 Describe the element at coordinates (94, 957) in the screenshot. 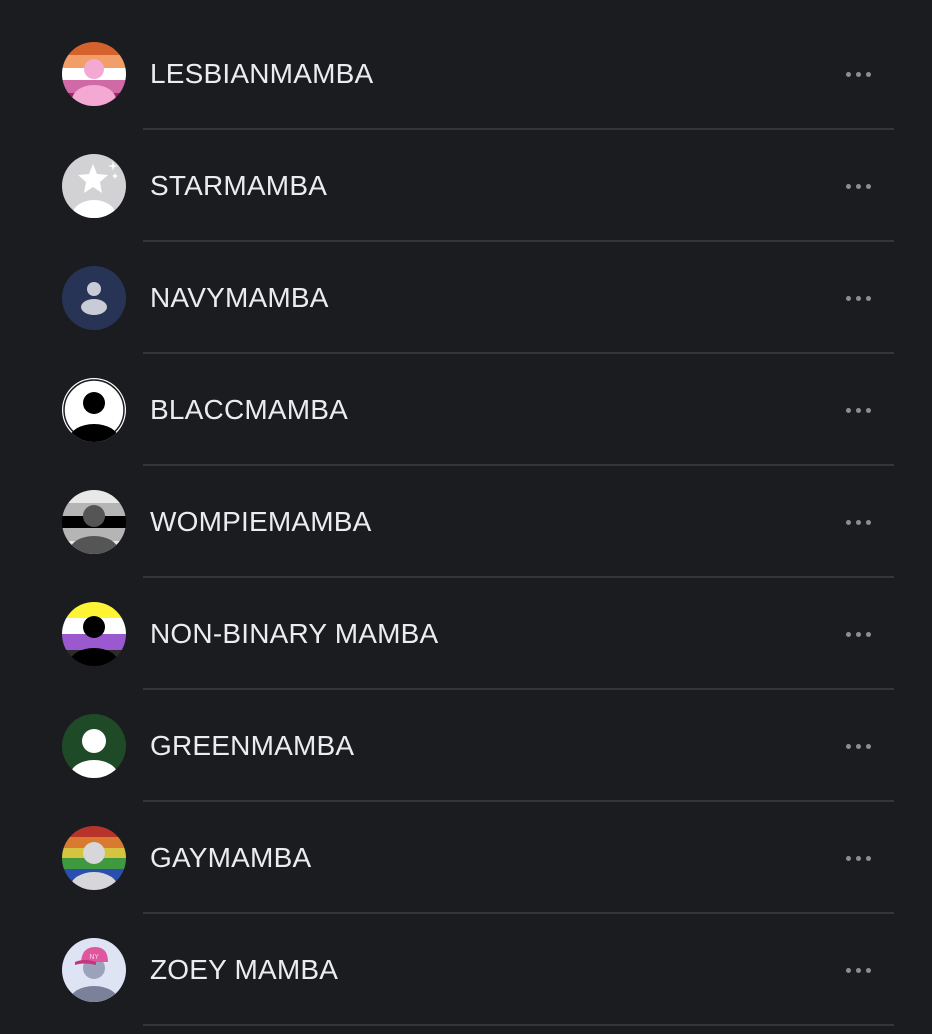

I see `svg-text: NY` at that location.